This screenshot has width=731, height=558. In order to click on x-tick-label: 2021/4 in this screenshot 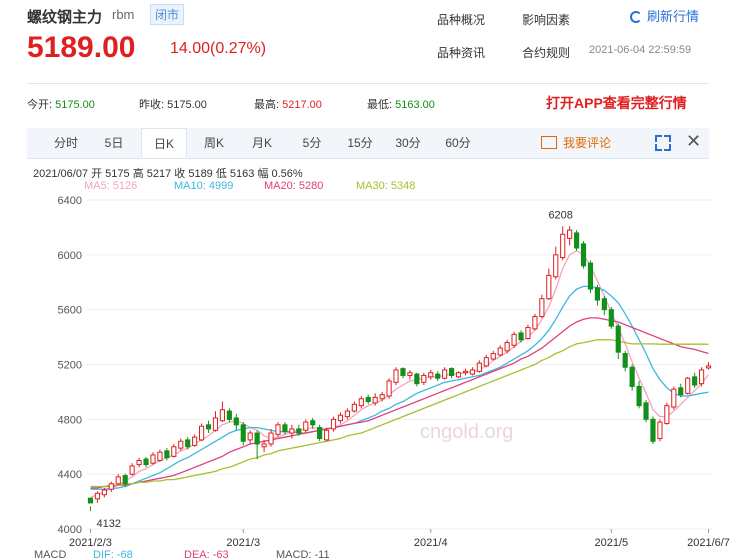, I will do `click(431, 543)`.